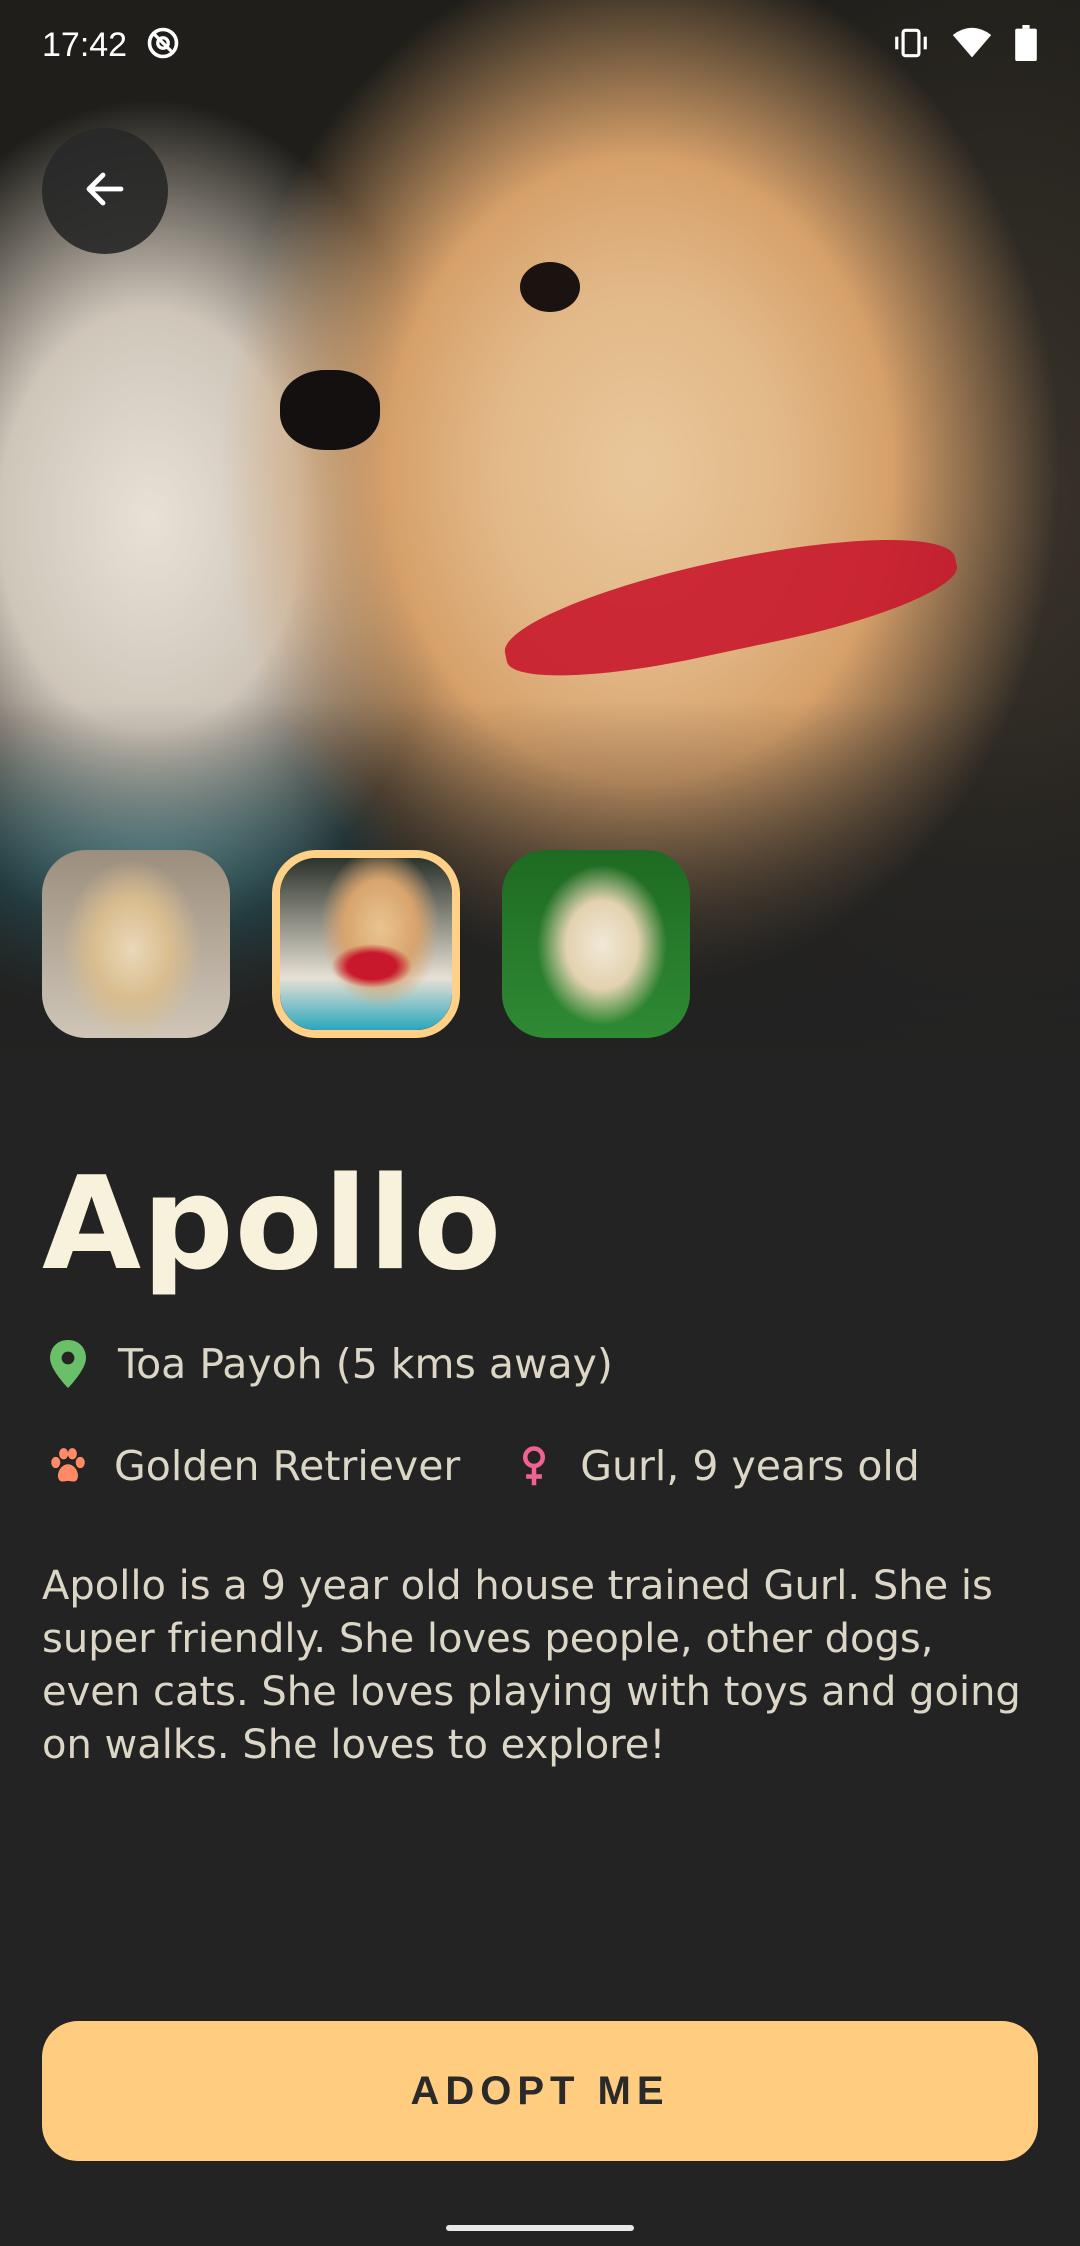 The image size is (1080, 2246). Describe the element at coordinates (68, 1466) in the screenshot. I see `paw-icon` at that location.